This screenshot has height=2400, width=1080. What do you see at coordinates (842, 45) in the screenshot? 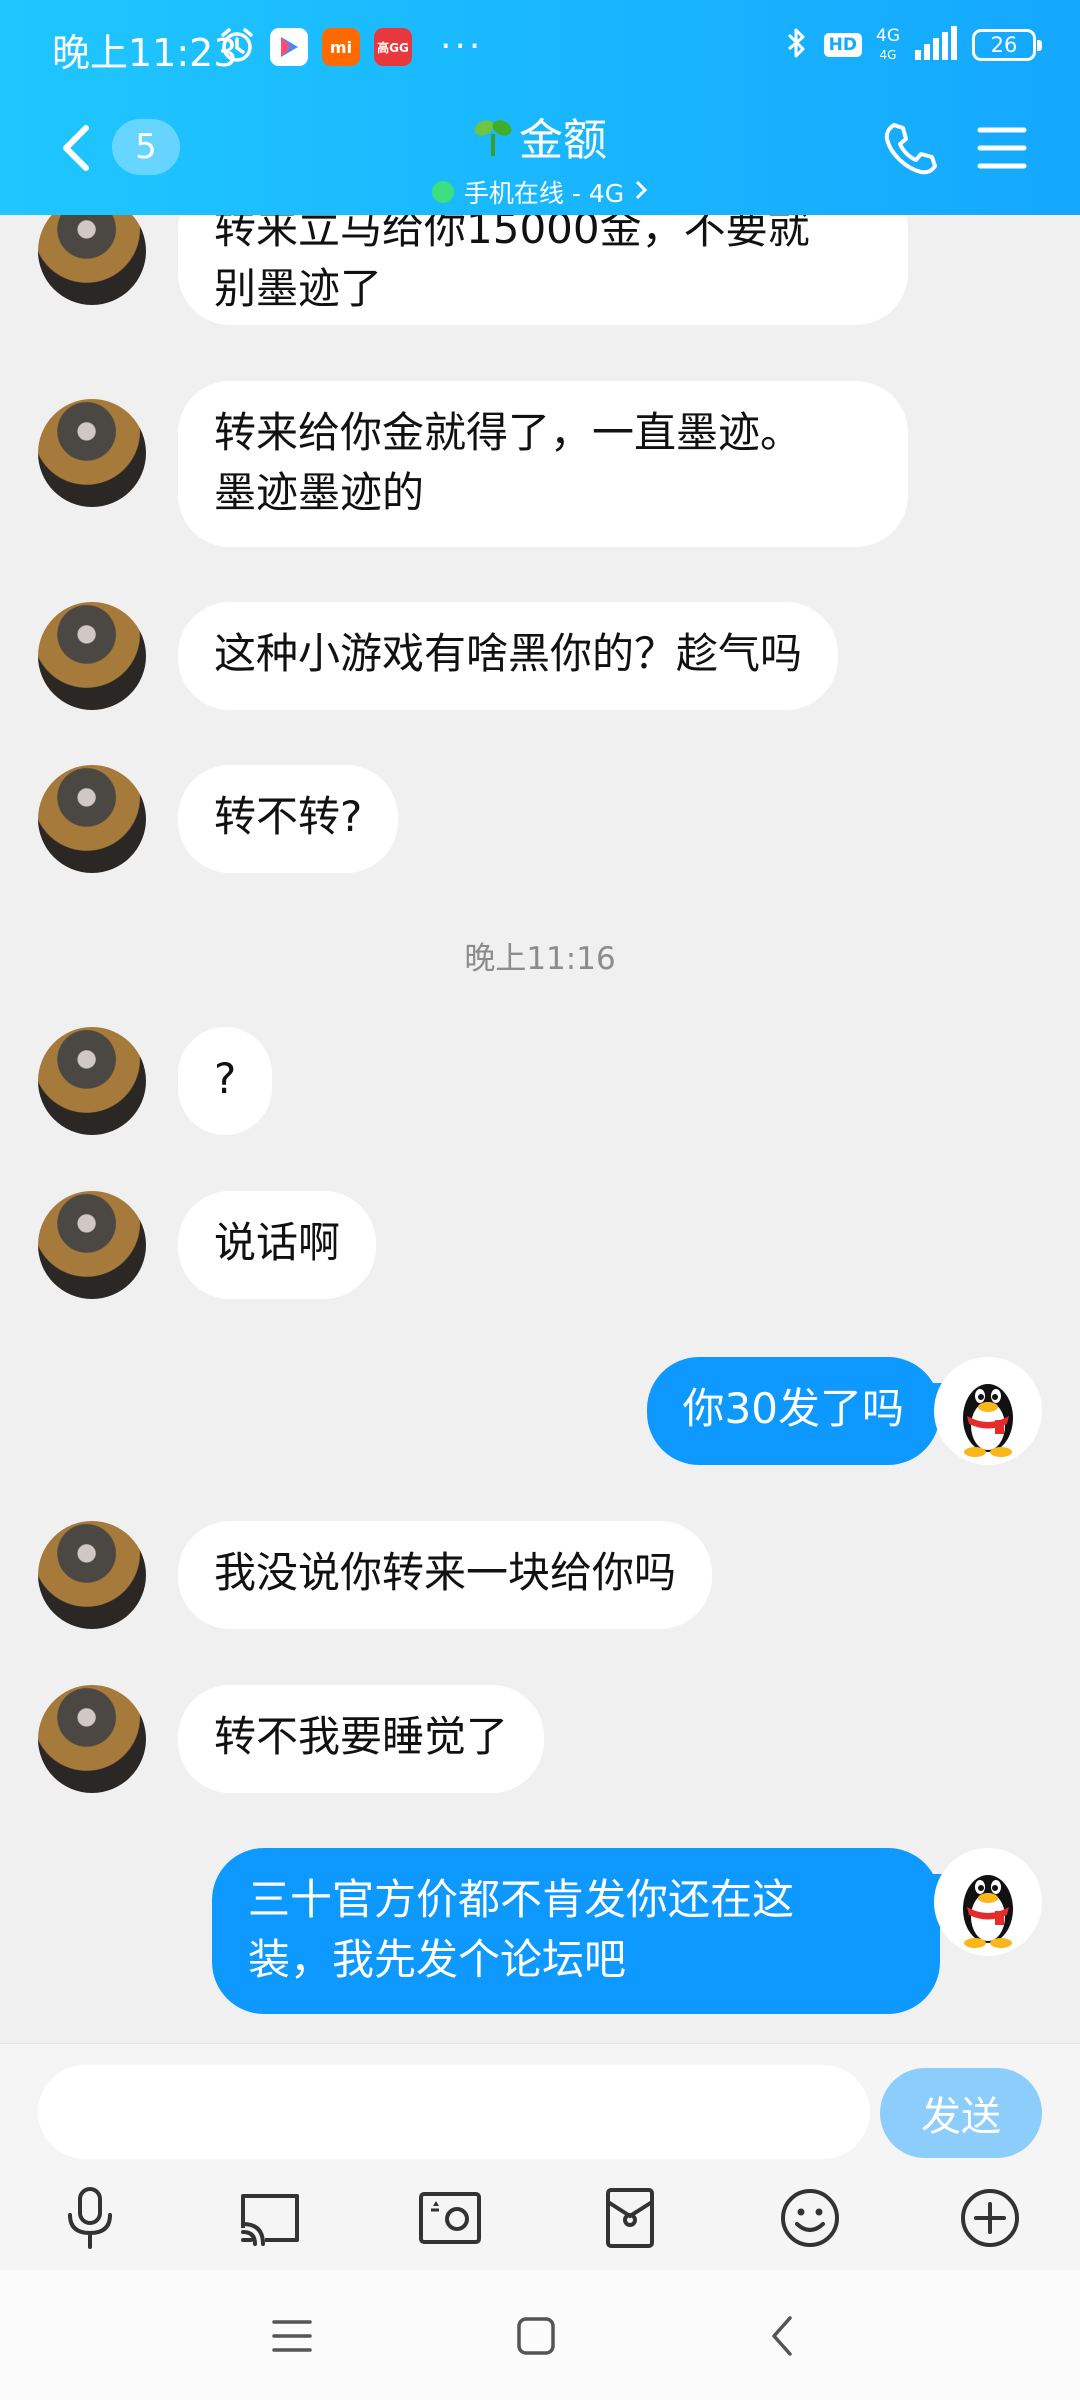
I see `hd-badge: HD` at bounding box center [842, 45].